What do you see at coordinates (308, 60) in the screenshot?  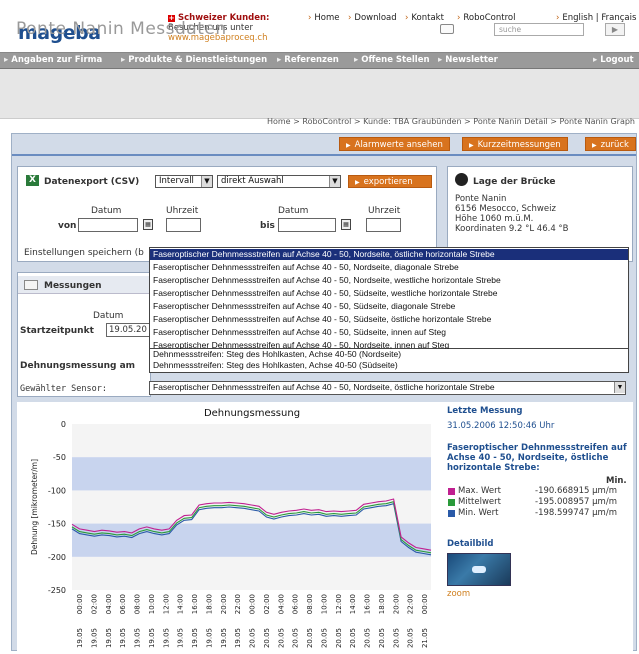 I see `nav-referenzen: Referenzen` at bounding box center [308, 60].